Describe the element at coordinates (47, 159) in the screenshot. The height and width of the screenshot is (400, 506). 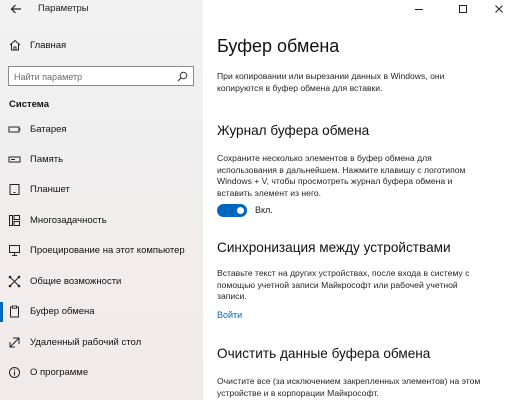
I see `sidebar-item-label: Память` at that location.